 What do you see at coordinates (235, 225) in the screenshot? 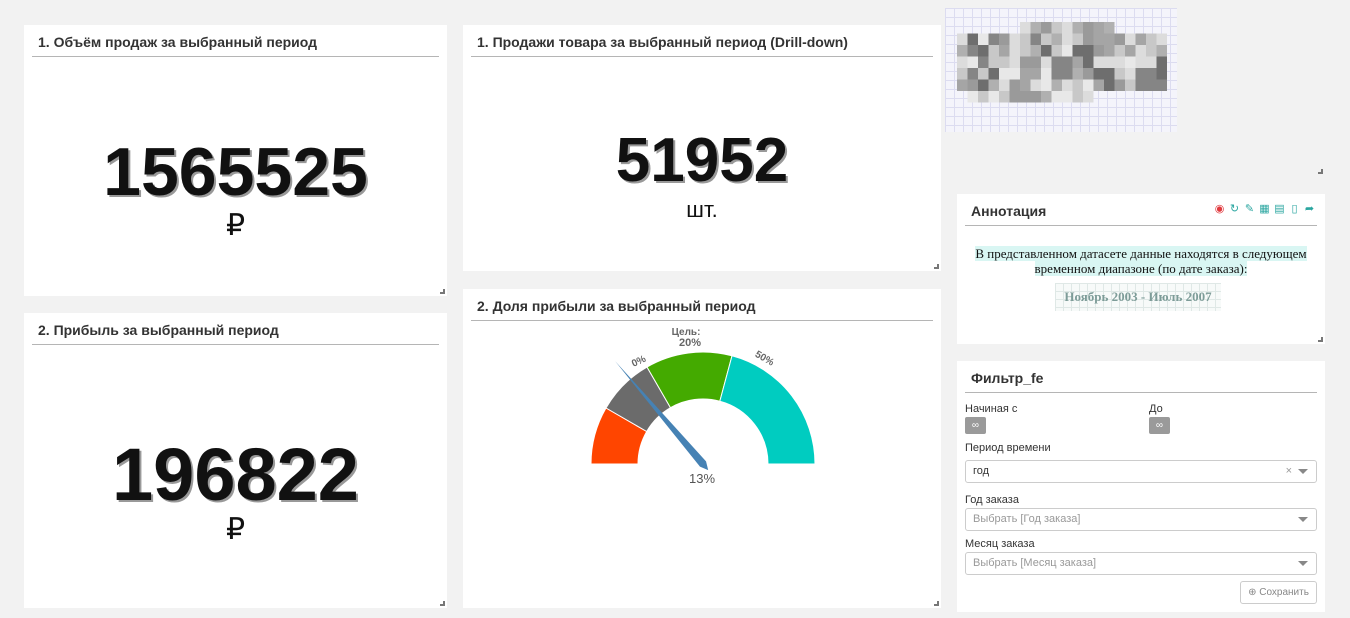
I see `currency-unit: ₽` at bounding box center [235, 225].